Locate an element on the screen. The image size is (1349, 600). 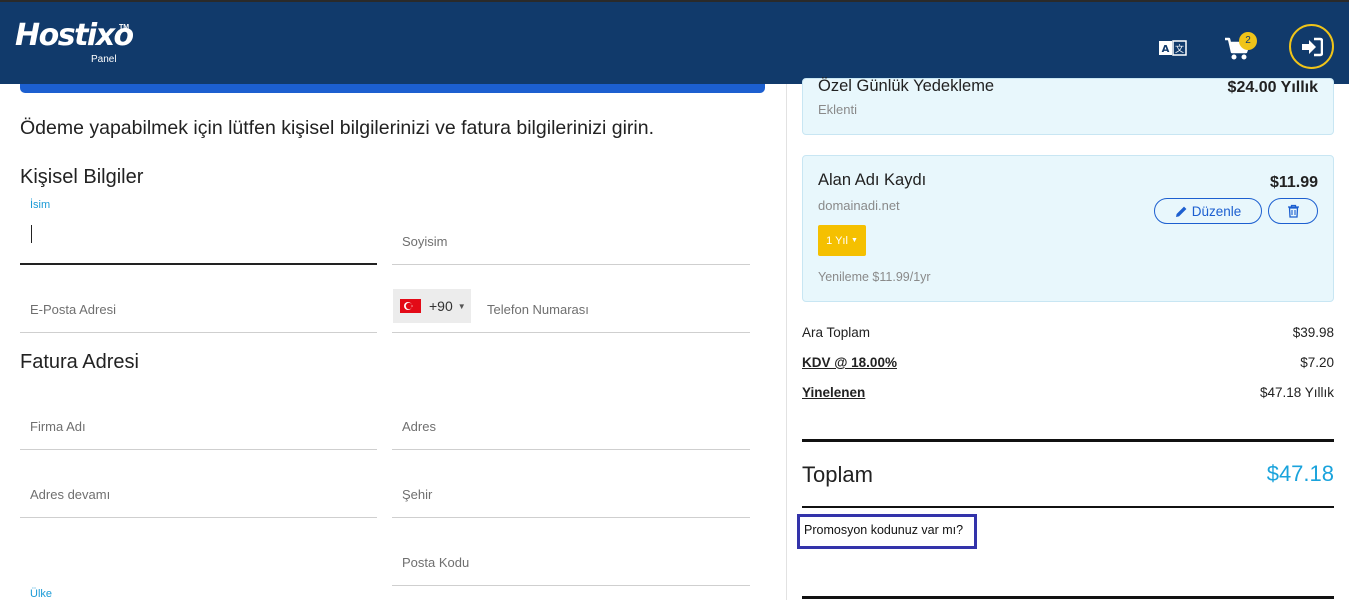
country-label: Ülke is located at coordinates (41, 594).